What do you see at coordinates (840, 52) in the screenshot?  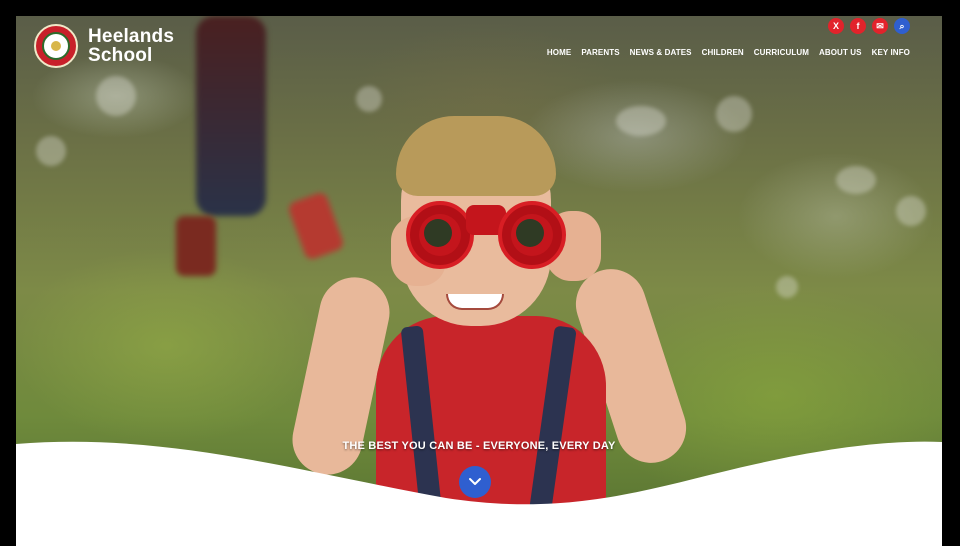 I see `nav-about-us: ABOUT US` at bounding box center [840, 52].